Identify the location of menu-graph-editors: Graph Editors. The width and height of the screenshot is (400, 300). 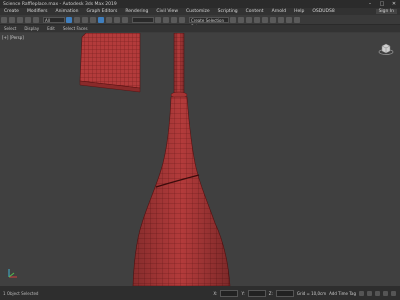
(101, 11).